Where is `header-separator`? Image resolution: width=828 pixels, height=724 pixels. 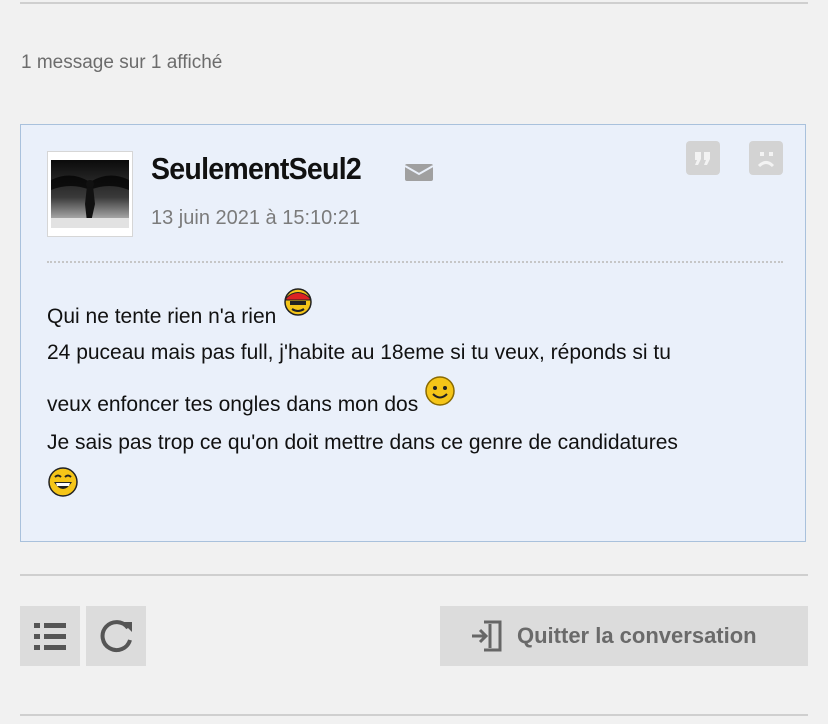 header-separator is located at coordinates (415, 262).